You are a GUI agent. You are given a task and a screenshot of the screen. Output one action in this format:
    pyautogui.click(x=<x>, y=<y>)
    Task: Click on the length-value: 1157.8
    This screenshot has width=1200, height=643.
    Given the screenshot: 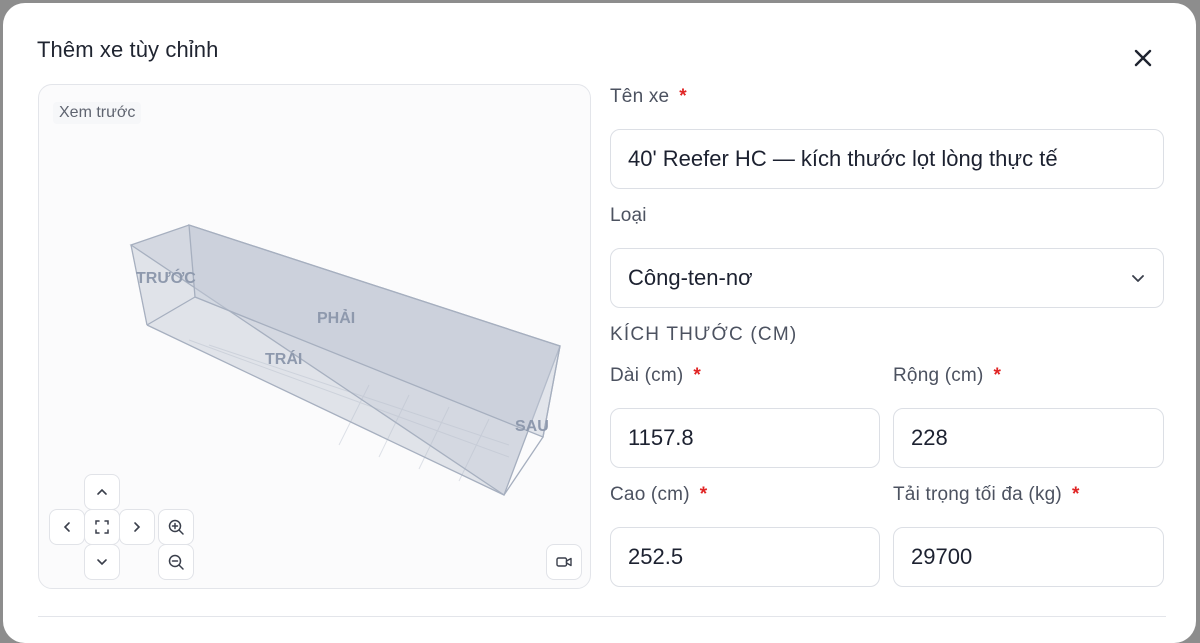 What is the action you would take?
    pyautogui.click(x=661, y=437)
    